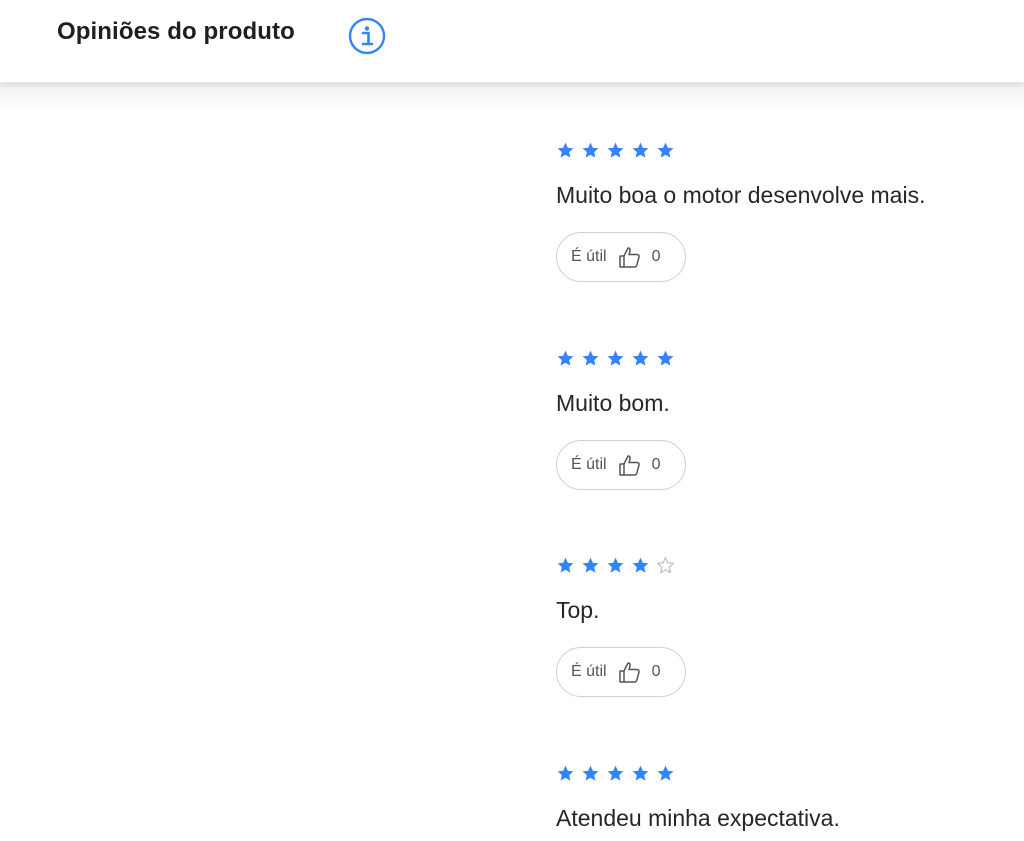  I want to click on review-text: Atendeu minha expectativa., so click(698, 818).